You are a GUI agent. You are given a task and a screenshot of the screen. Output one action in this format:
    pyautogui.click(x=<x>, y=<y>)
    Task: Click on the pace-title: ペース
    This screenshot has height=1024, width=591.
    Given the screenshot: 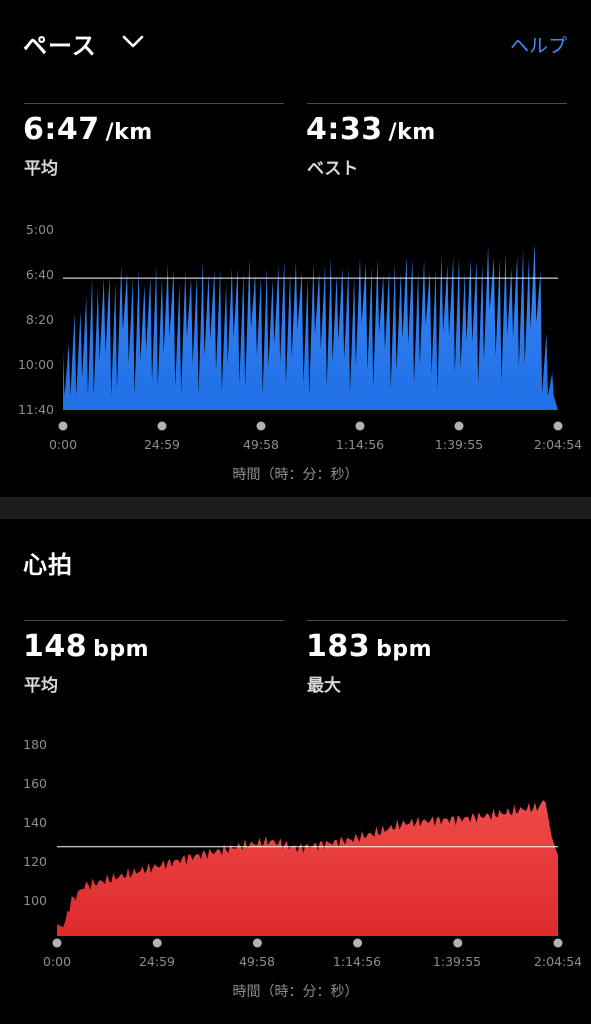 What is the action you would take?
    pyautogui.click(x=60, y=46)
    